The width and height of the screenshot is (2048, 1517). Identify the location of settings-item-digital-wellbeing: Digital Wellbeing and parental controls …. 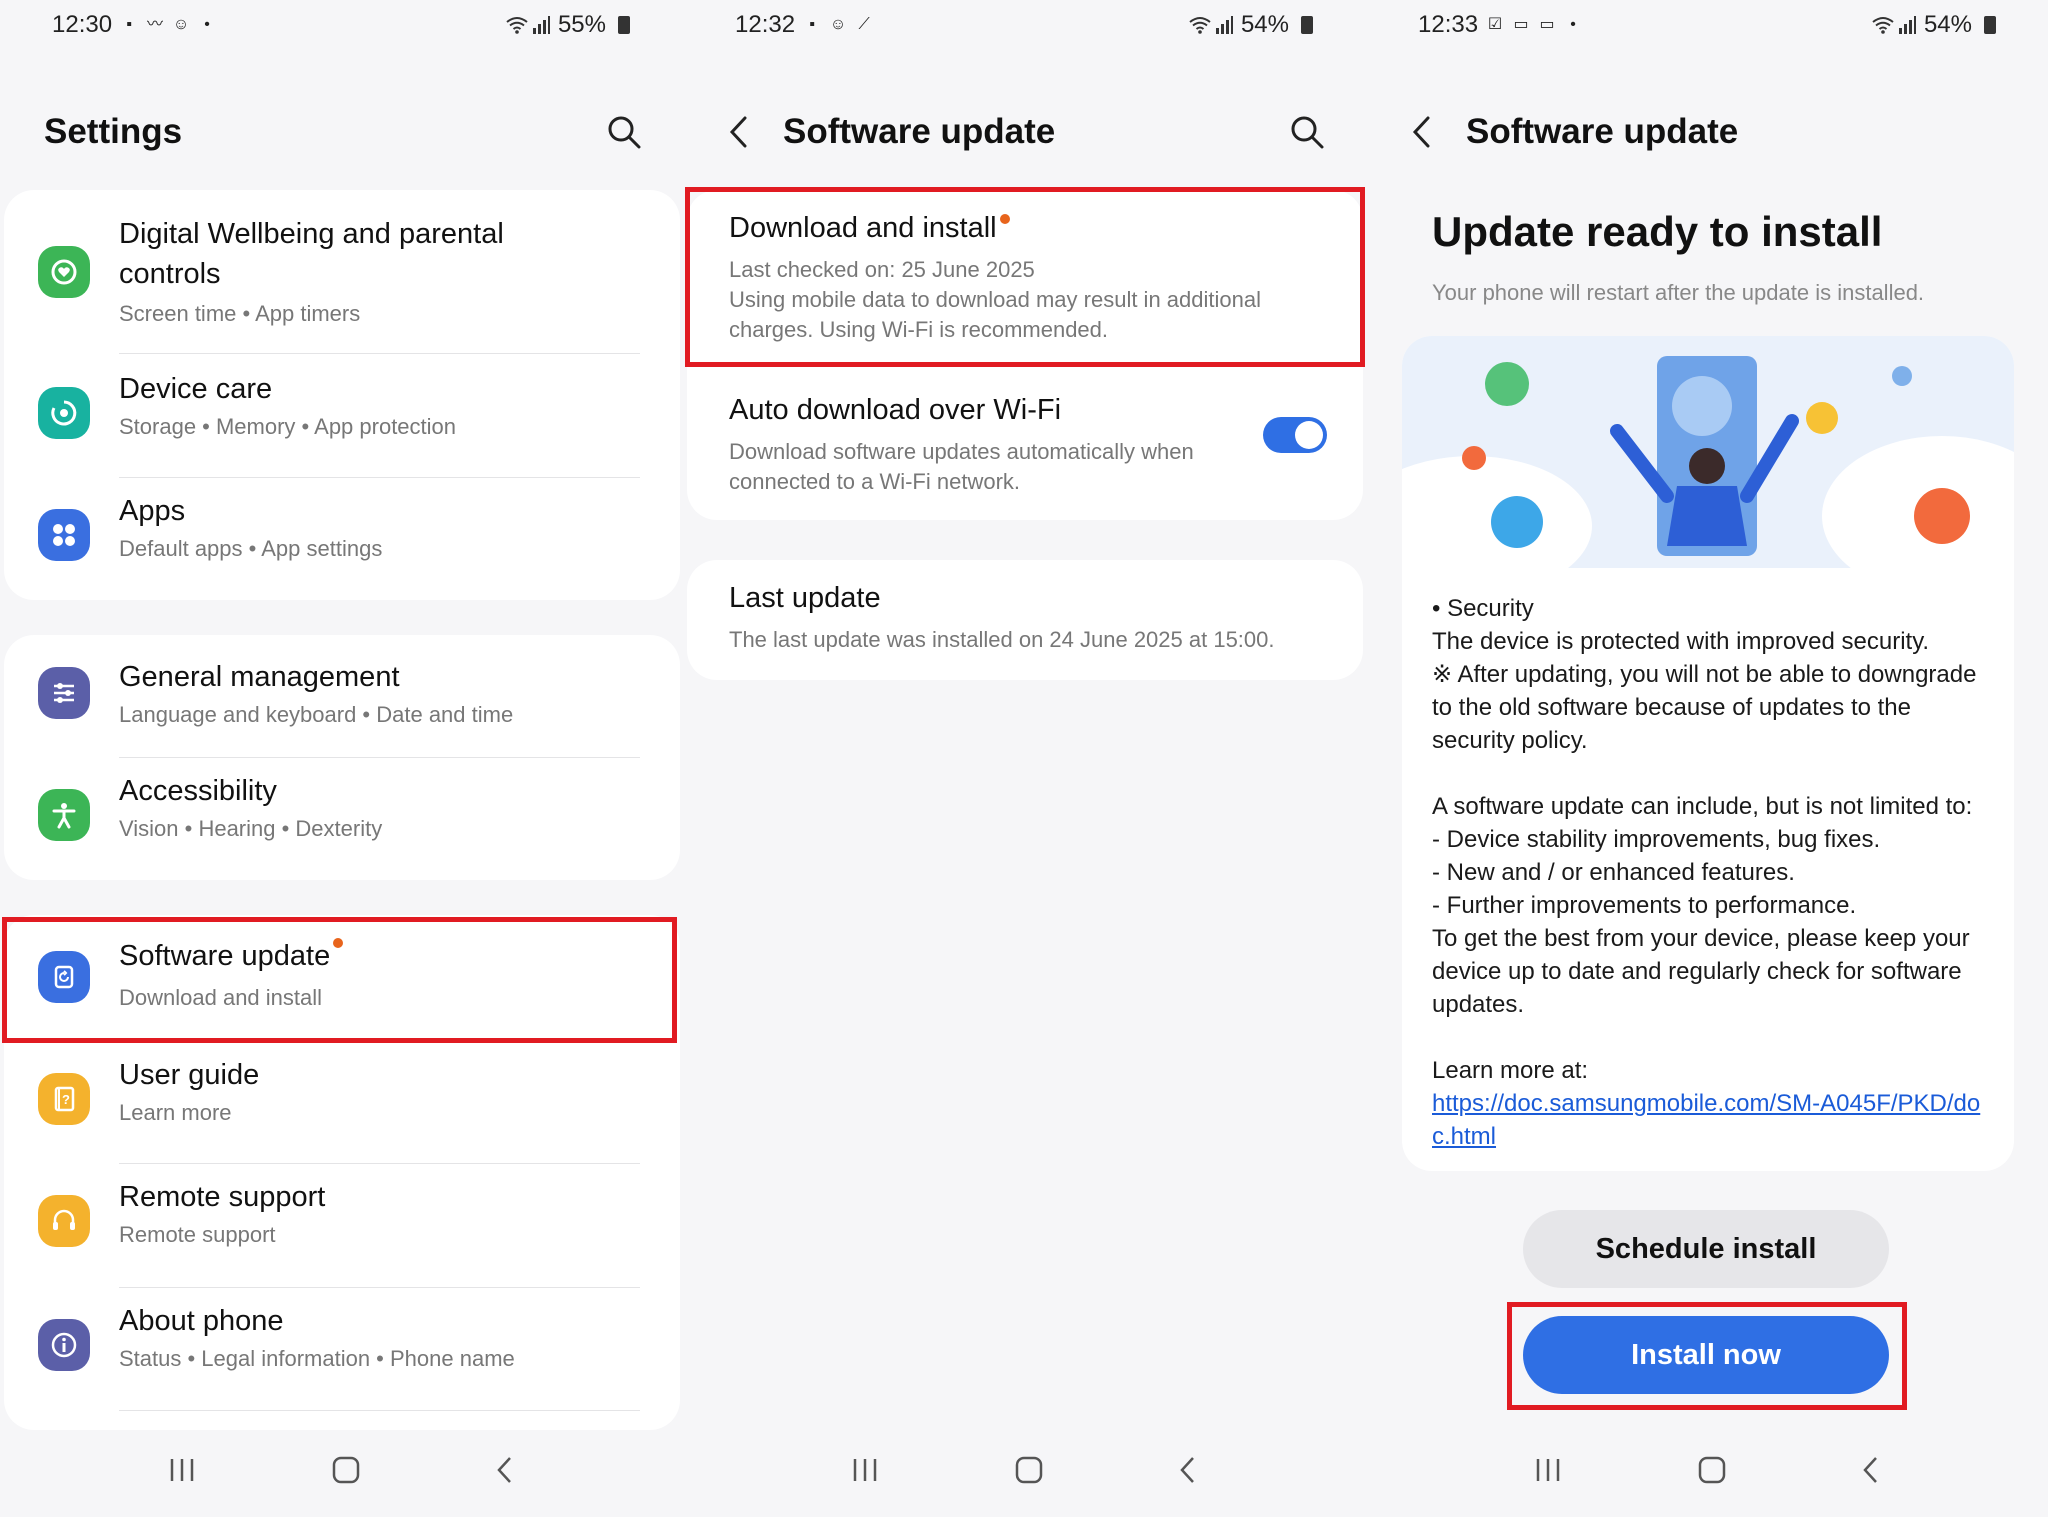
(342, 272).